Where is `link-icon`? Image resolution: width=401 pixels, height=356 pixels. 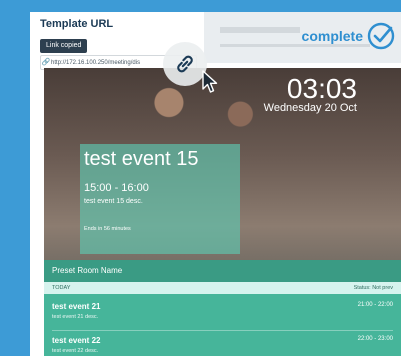
link-icon is located at coordinates (185, 64).